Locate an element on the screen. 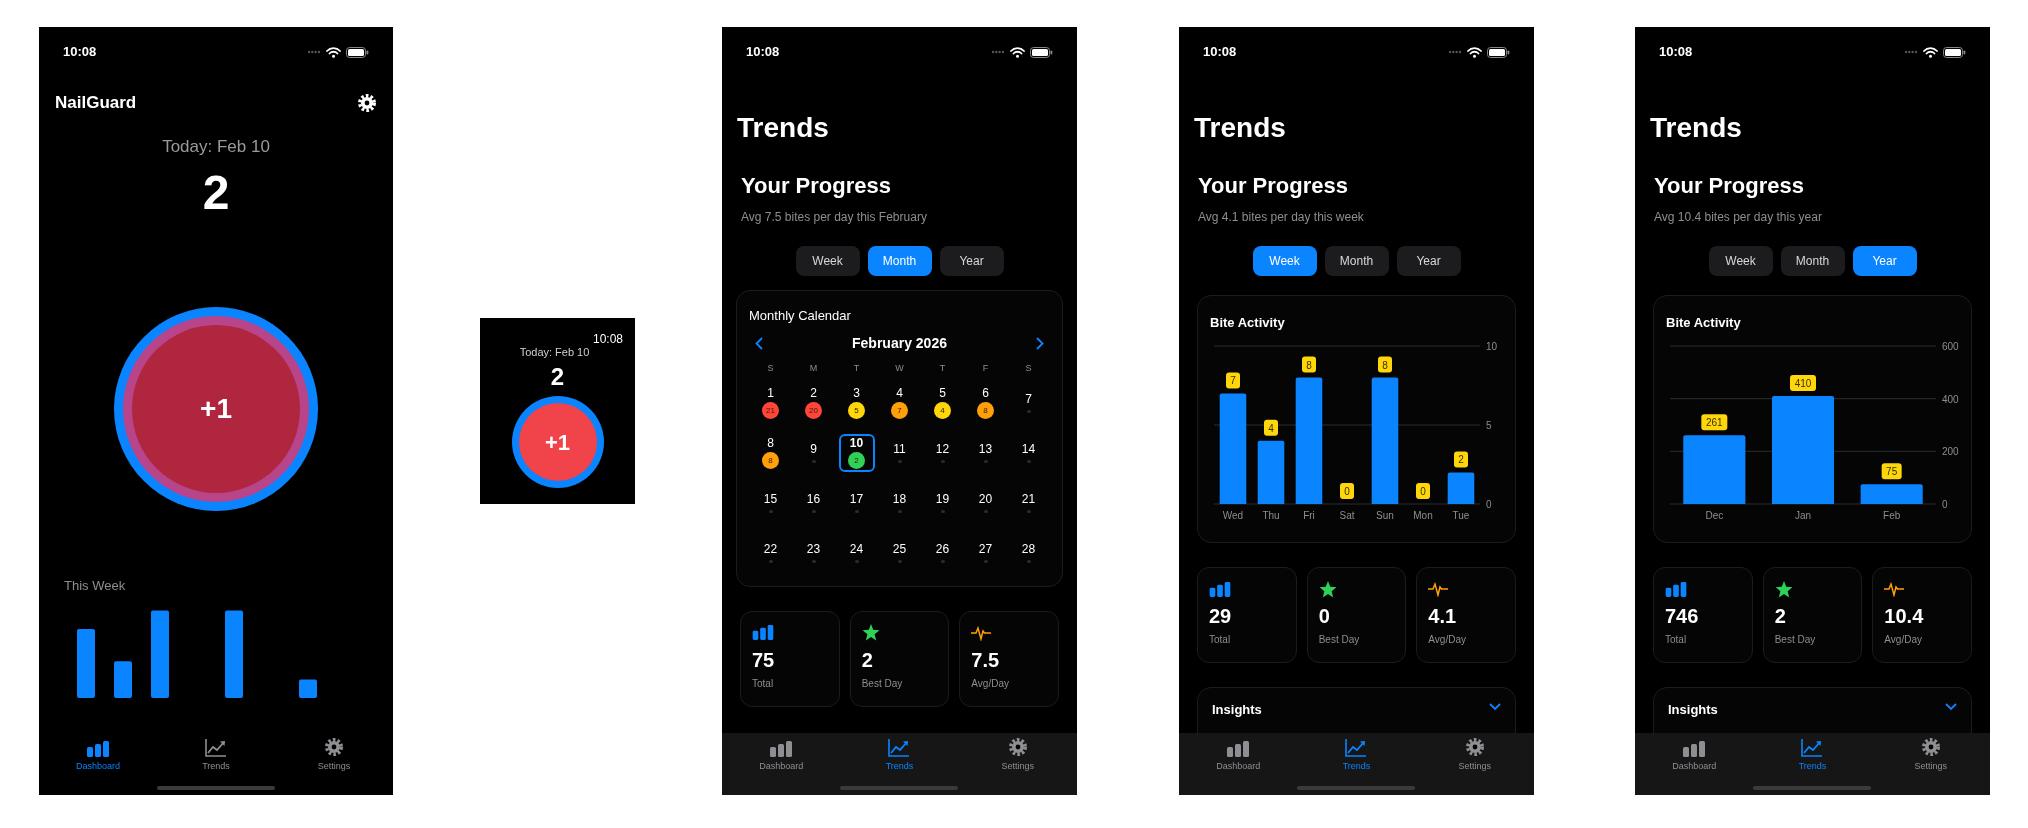  calendar-day: 21 is located at coordinates (1028, 502).